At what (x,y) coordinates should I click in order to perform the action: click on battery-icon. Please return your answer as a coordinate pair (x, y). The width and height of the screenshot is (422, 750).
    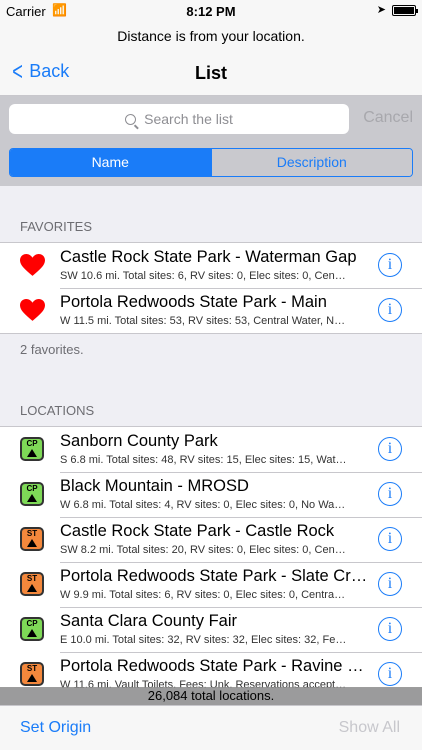
    Looking at the image, I should click on (405, 10).